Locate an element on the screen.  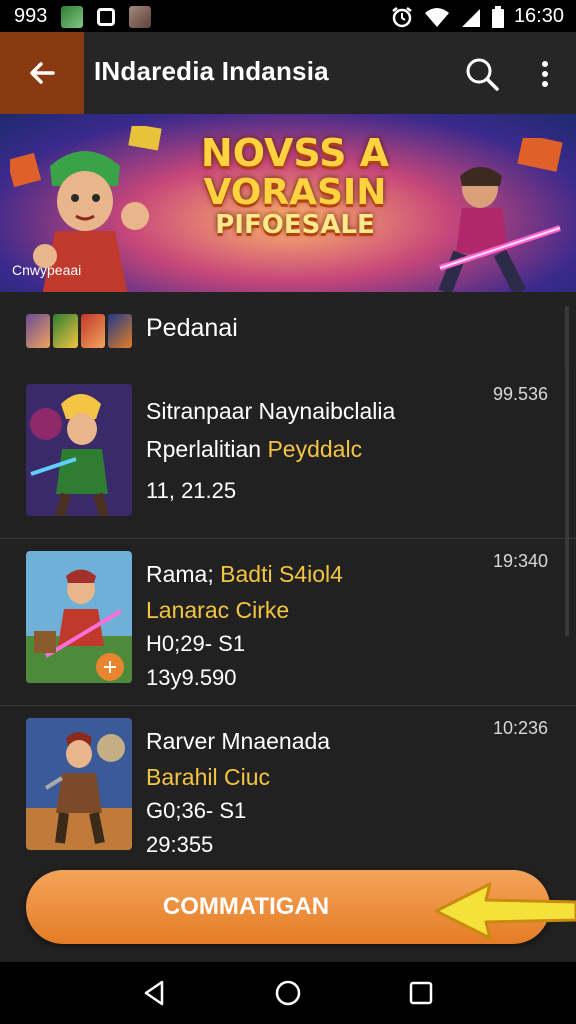
cta-label: COMMATIGAN is located at coordinates (246, 906).